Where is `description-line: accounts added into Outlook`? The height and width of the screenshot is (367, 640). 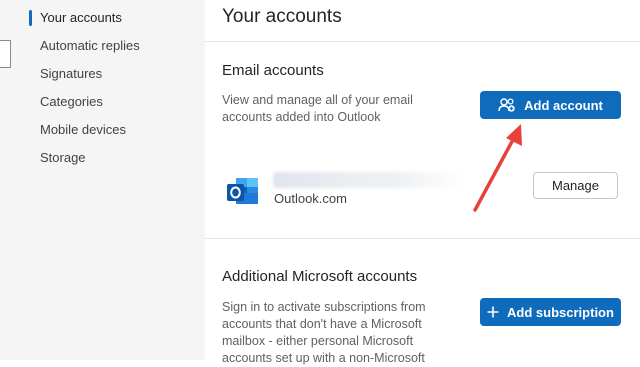 description-line: accounts added into Outlook is located at coordinates (301, 117).